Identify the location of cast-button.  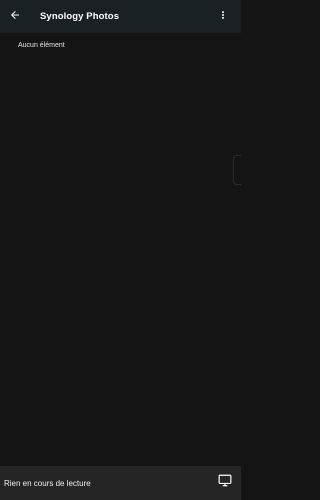
(225, 483).